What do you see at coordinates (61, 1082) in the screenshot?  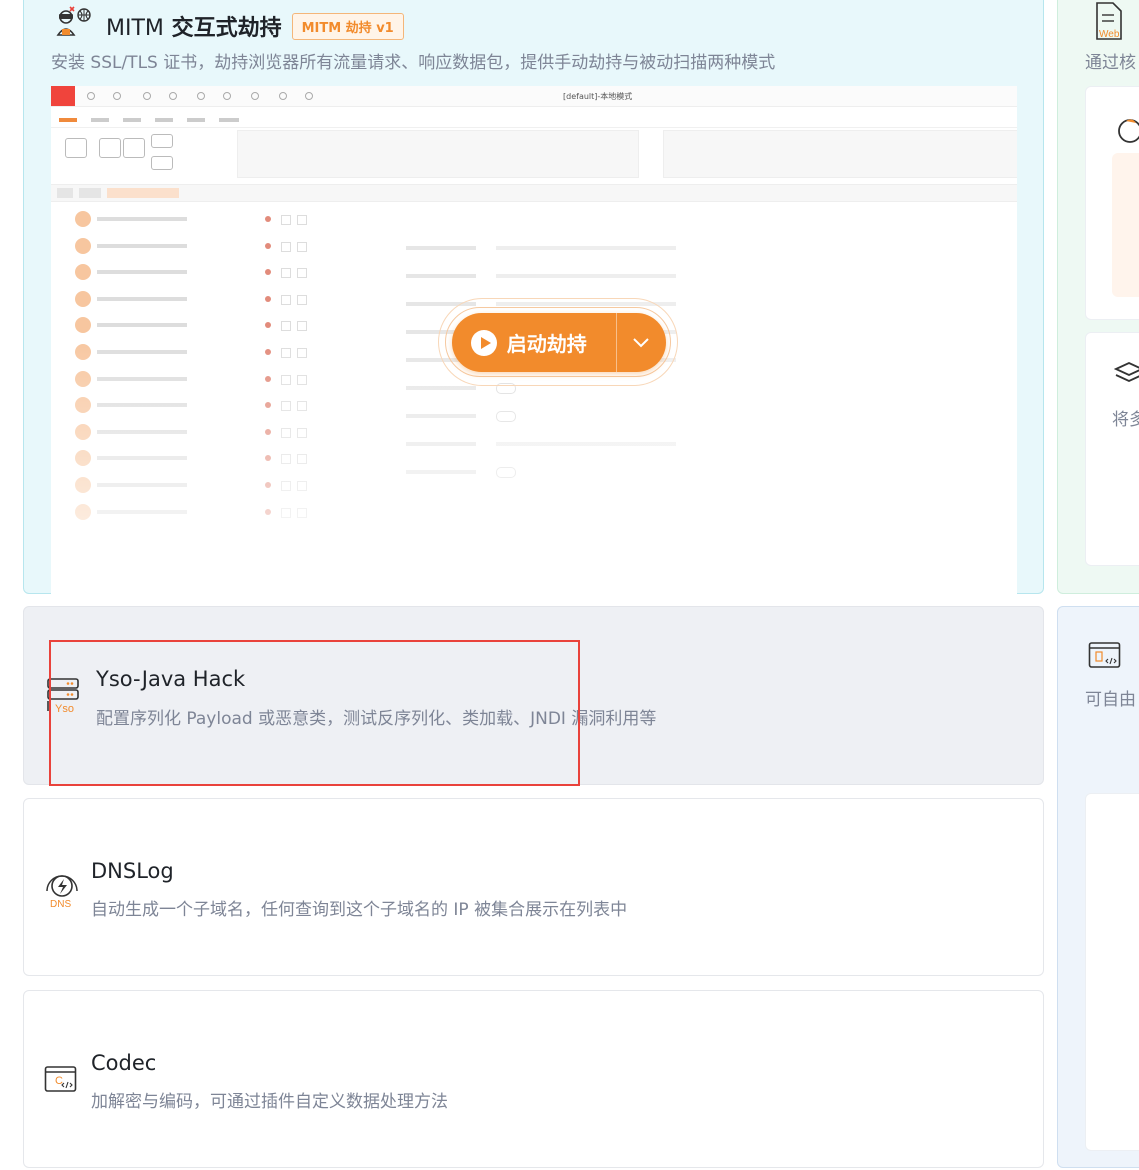 I see `codec-window-icon: C` at bounding box center [61, 1082].